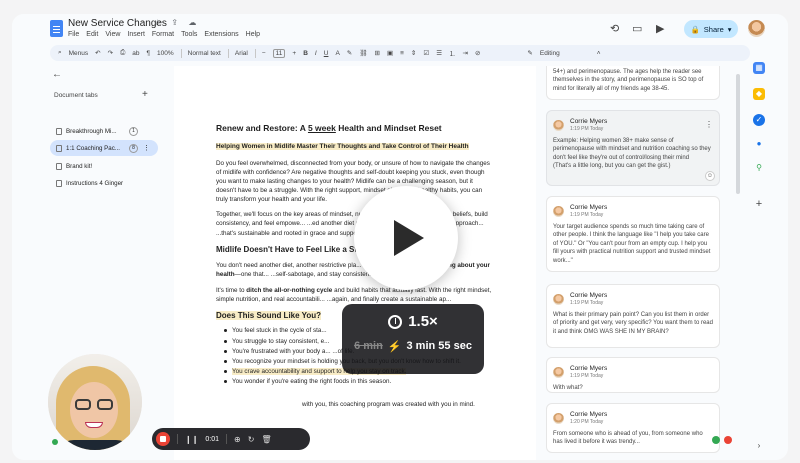 This screenshot has width=800, height=463. I want to click on document-title: New Service Changes, so click(117, 23).